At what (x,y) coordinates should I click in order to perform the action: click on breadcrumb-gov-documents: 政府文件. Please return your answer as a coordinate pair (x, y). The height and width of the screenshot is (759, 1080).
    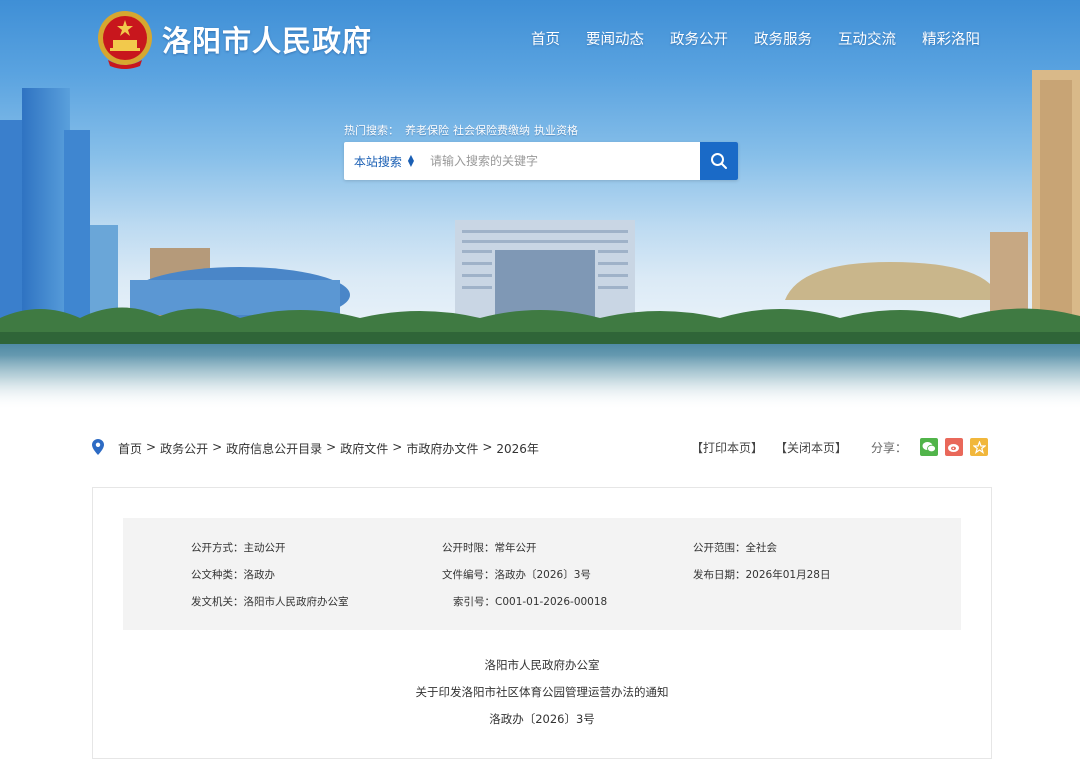
    Looking at the image, I should click on (364, 448).